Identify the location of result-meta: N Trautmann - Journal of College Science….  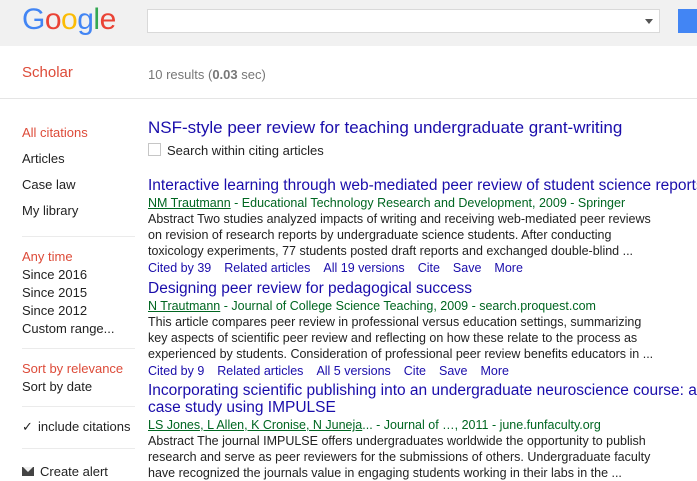
(372, 306).